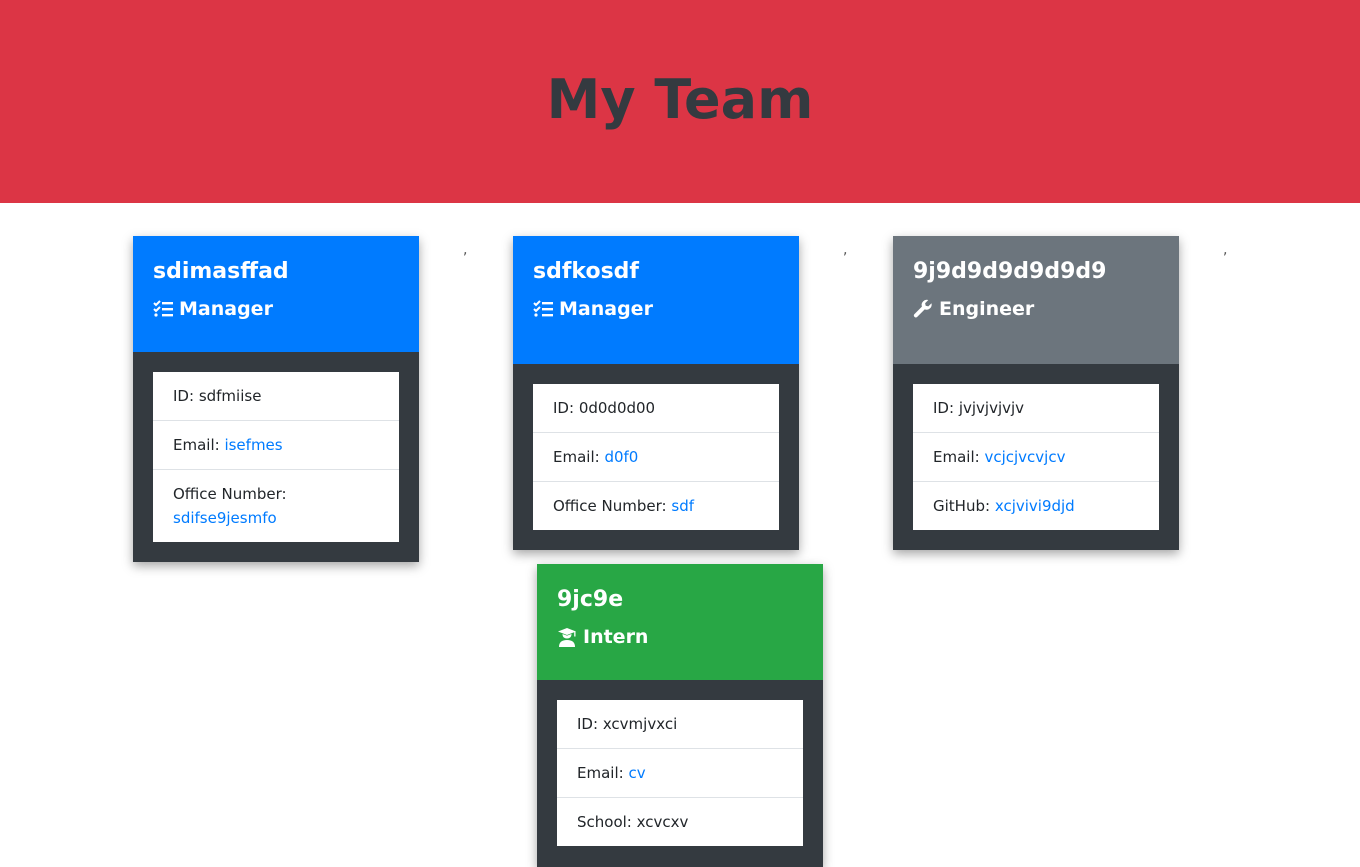  I want to click on office-number-link: sdifse9jesmfo, so click(225, 518).